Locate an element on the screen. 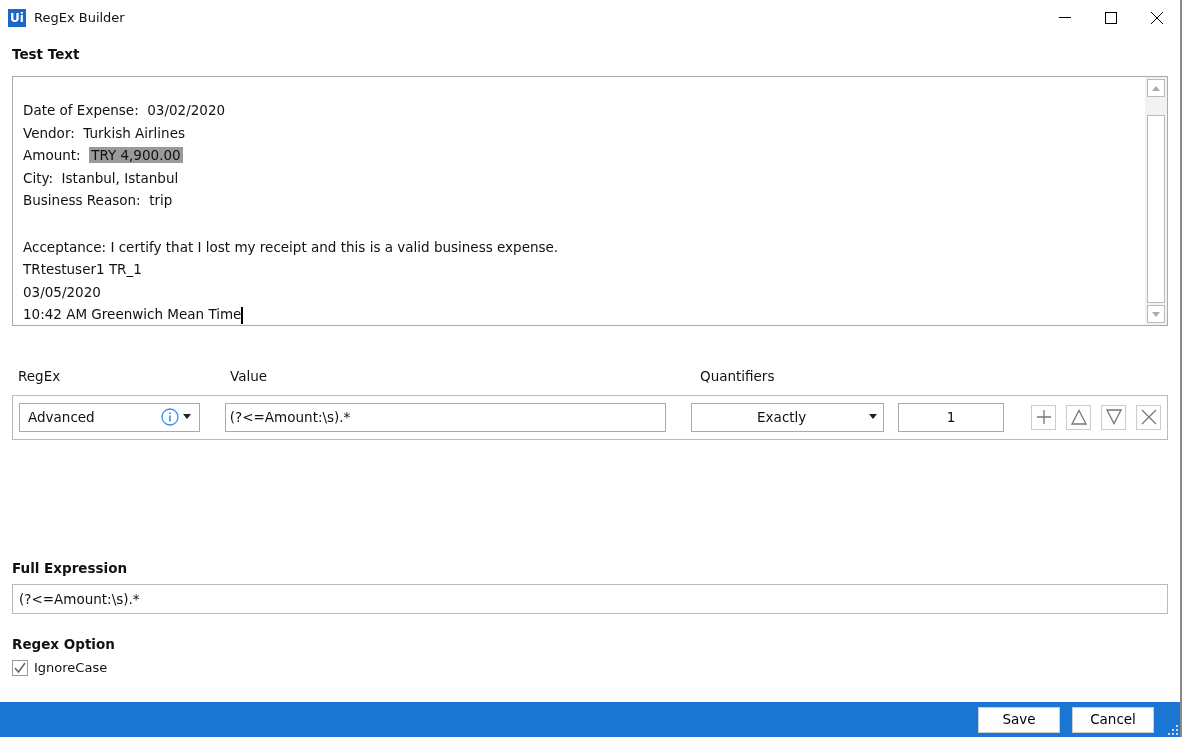  section-label: Full Expression is located at coordinates (70, 568).